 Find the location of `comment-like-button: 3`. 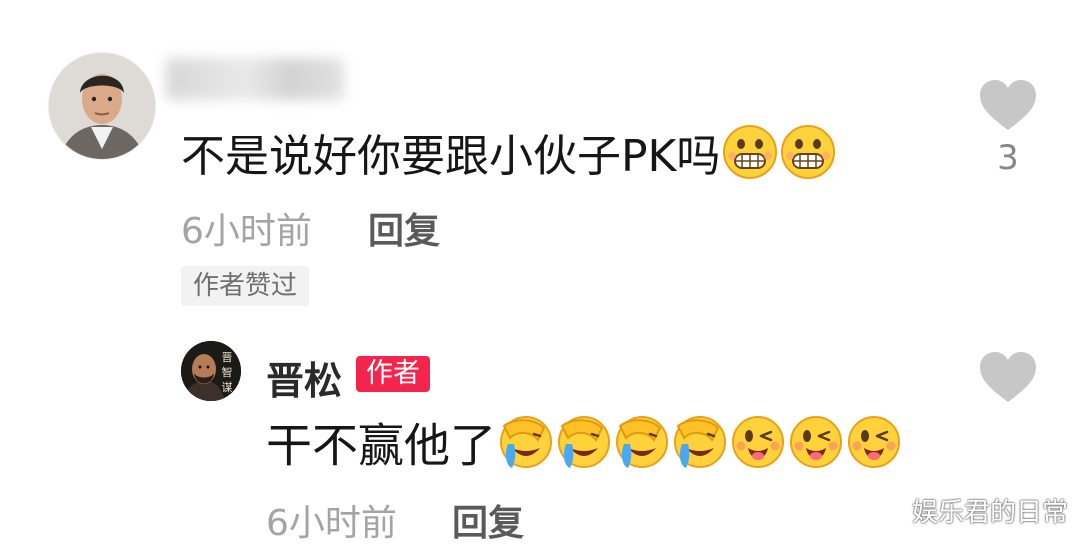

comment-like-button: 3 is located at coordinates (1008, 129).